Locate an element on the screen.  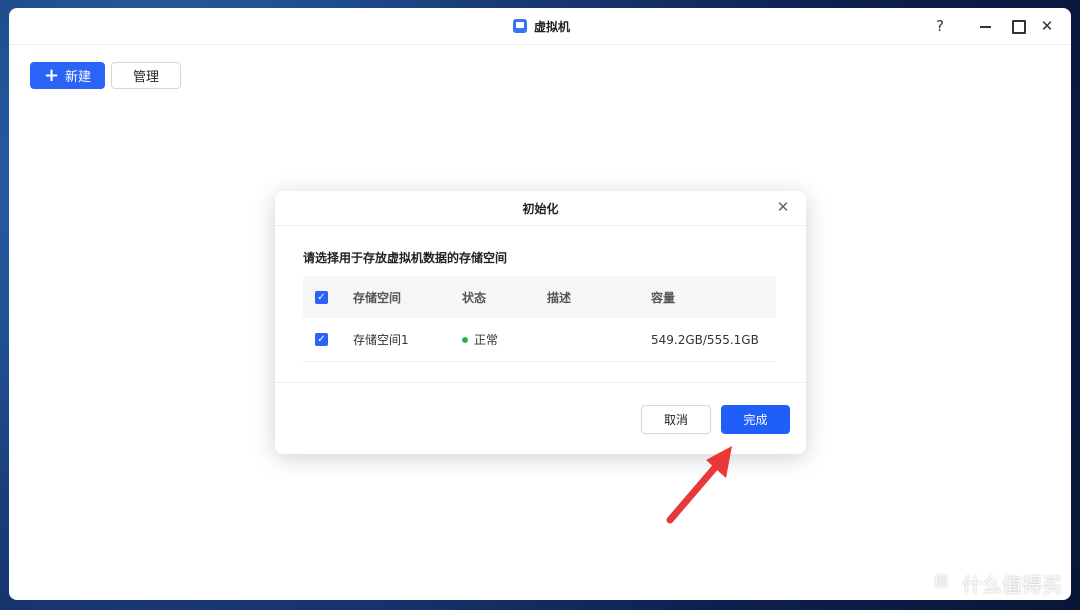
status-ok-icon is located at coordinates (465, 339).